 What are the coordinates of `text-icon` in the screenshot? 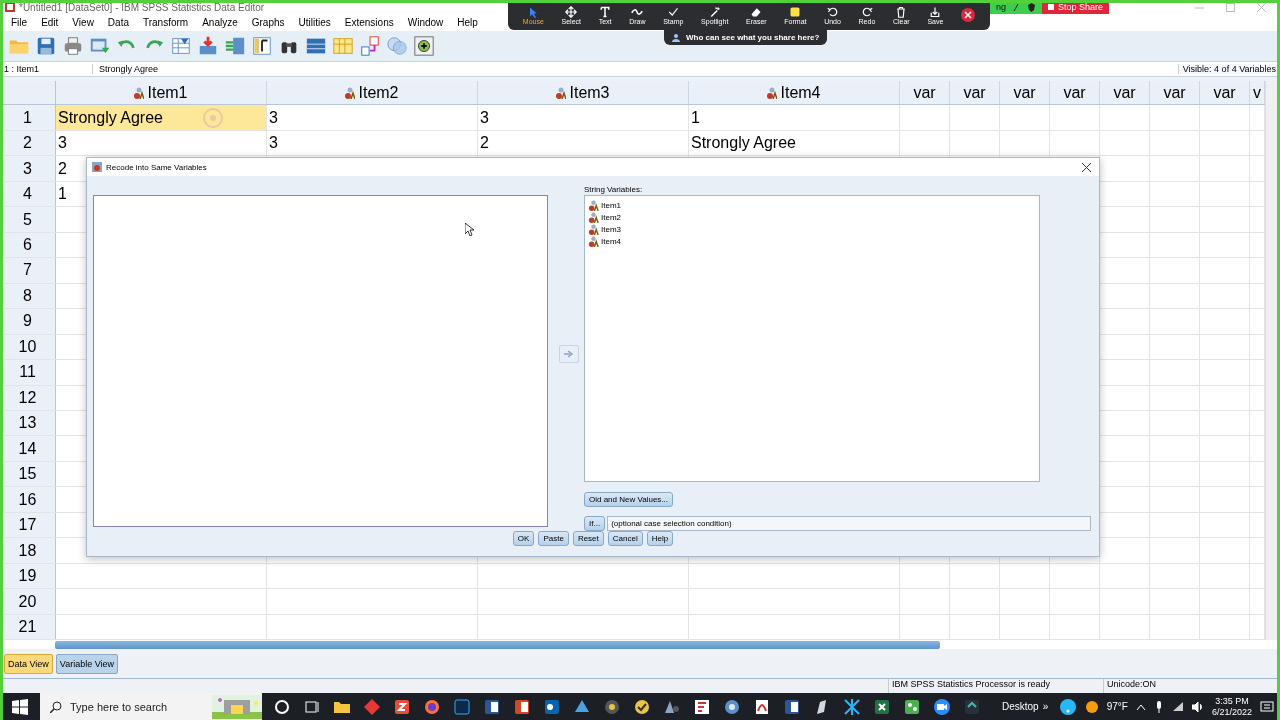 It's located at (605, 11).